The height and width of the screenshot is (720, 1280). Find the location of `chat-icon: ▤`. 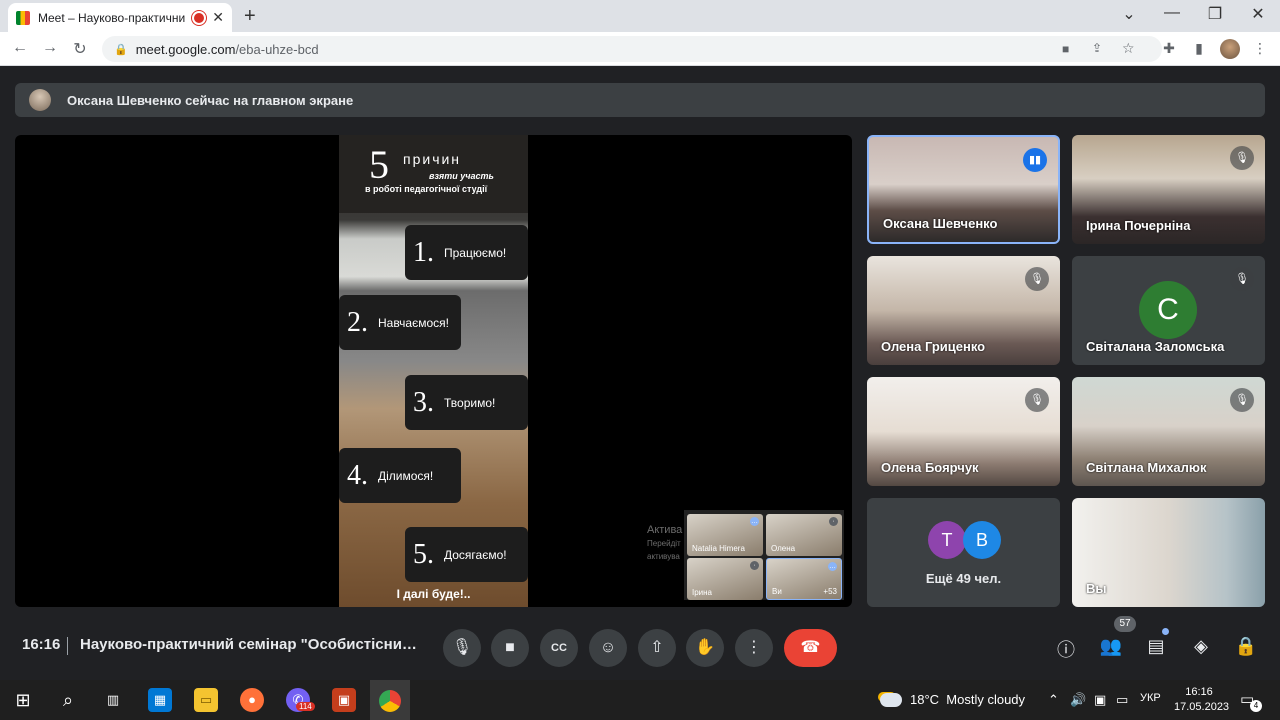

chat-icon: ▤ is located at coordinates (1156, 646).